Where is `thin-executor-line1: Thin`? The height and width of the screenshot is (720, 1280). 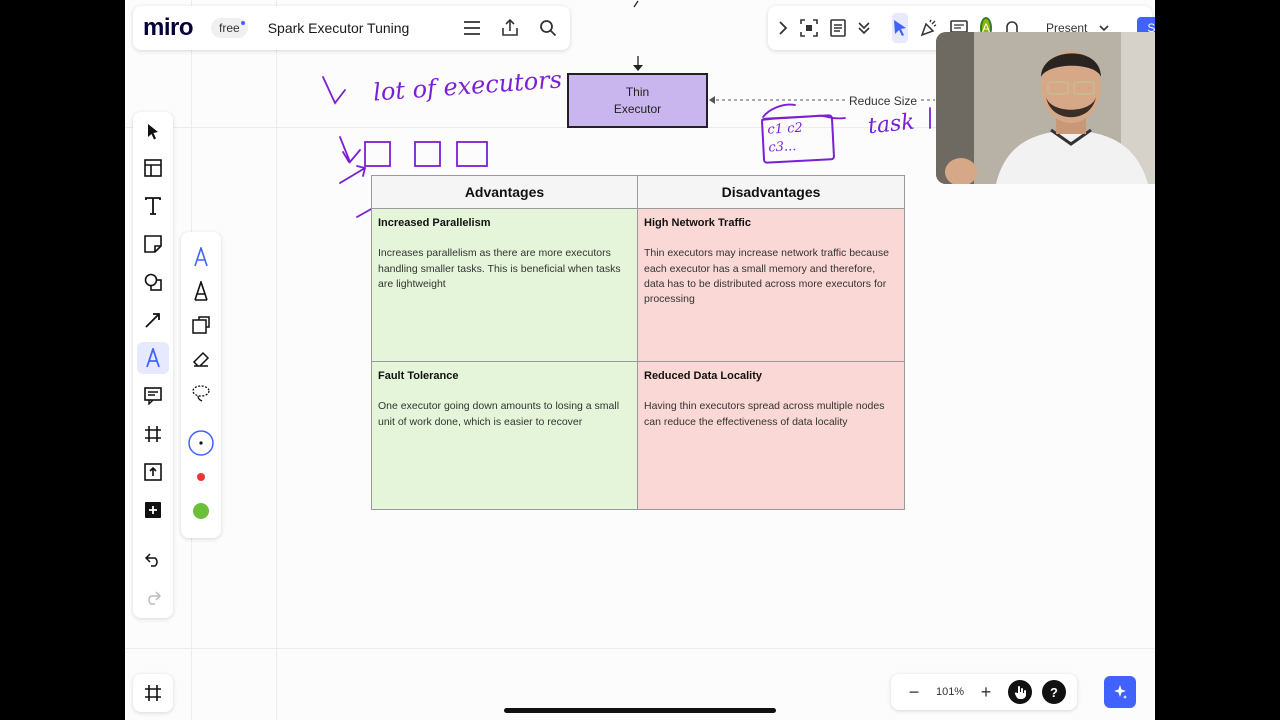 thin-executor-line1: Thin is located at coordinates (637, 91).